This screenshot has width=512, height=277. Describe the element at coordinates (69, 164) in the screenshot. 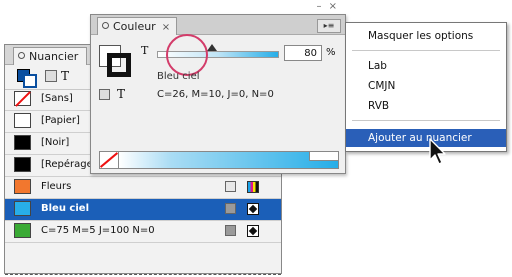

I see `swatch-name: [Repérage]` at that location.